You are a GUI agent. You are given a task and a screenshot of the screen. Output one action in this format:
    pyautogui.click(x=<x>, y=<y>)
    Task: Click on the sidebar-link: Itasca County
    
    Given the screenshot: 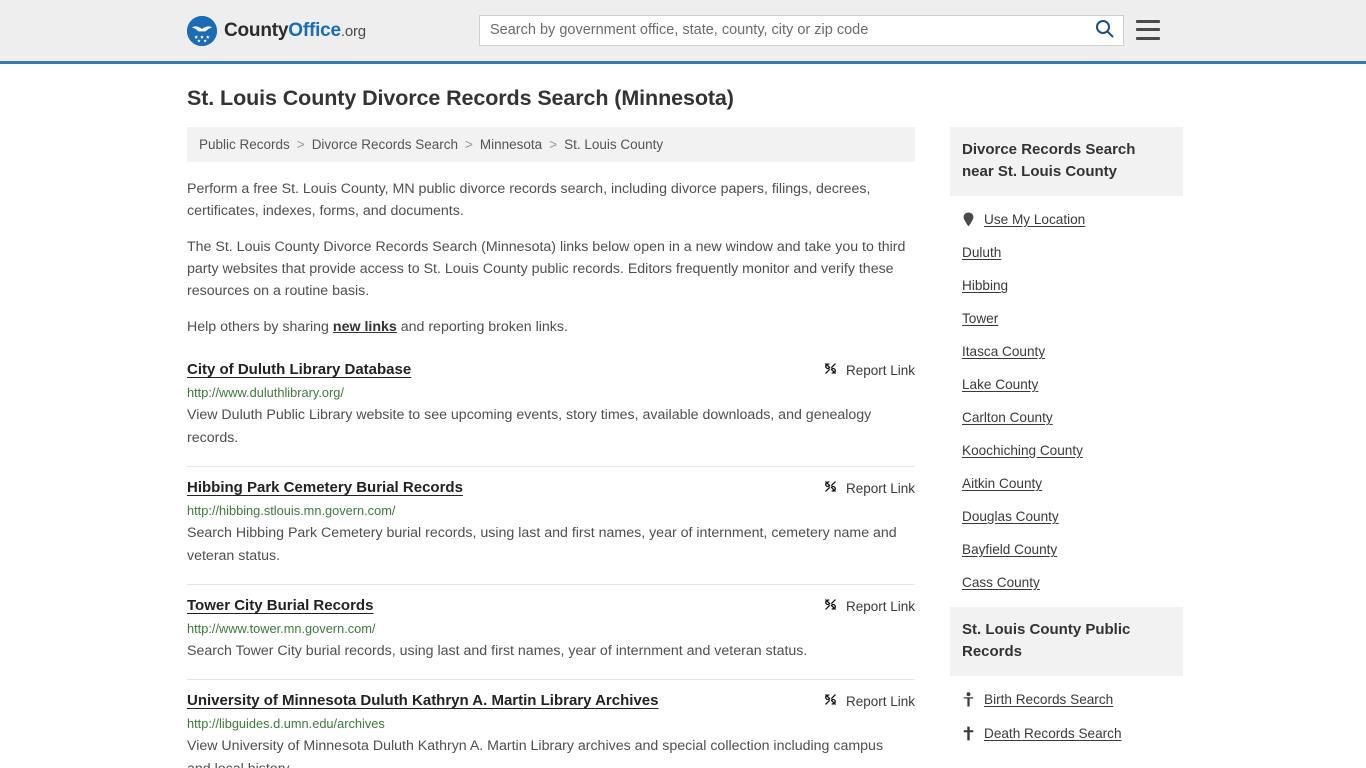 What is the action you would take?
    pyautogui.click(x=1003, y=351)
    